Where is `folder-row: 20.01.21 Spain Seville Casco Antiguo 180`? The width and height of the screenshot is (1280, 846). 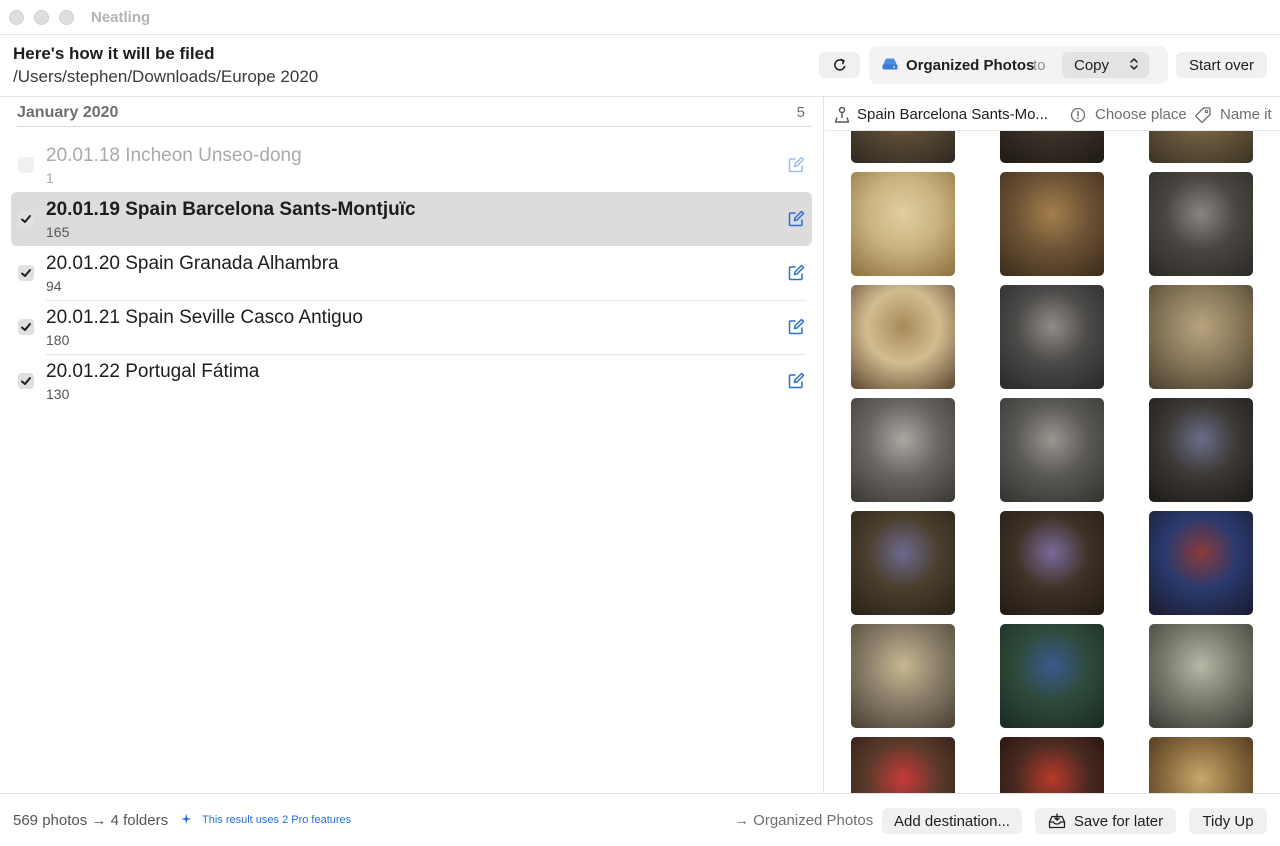 folder-row: 20.01.21 Spain Seville Casco Antiguo 180 is located at coordinates (411, 327).